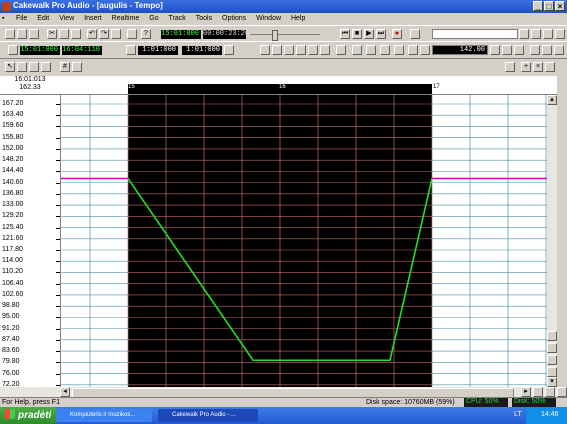 This screenshot has width=567, height=424. I want to click on tempo-view-icon, so click(399, 50).